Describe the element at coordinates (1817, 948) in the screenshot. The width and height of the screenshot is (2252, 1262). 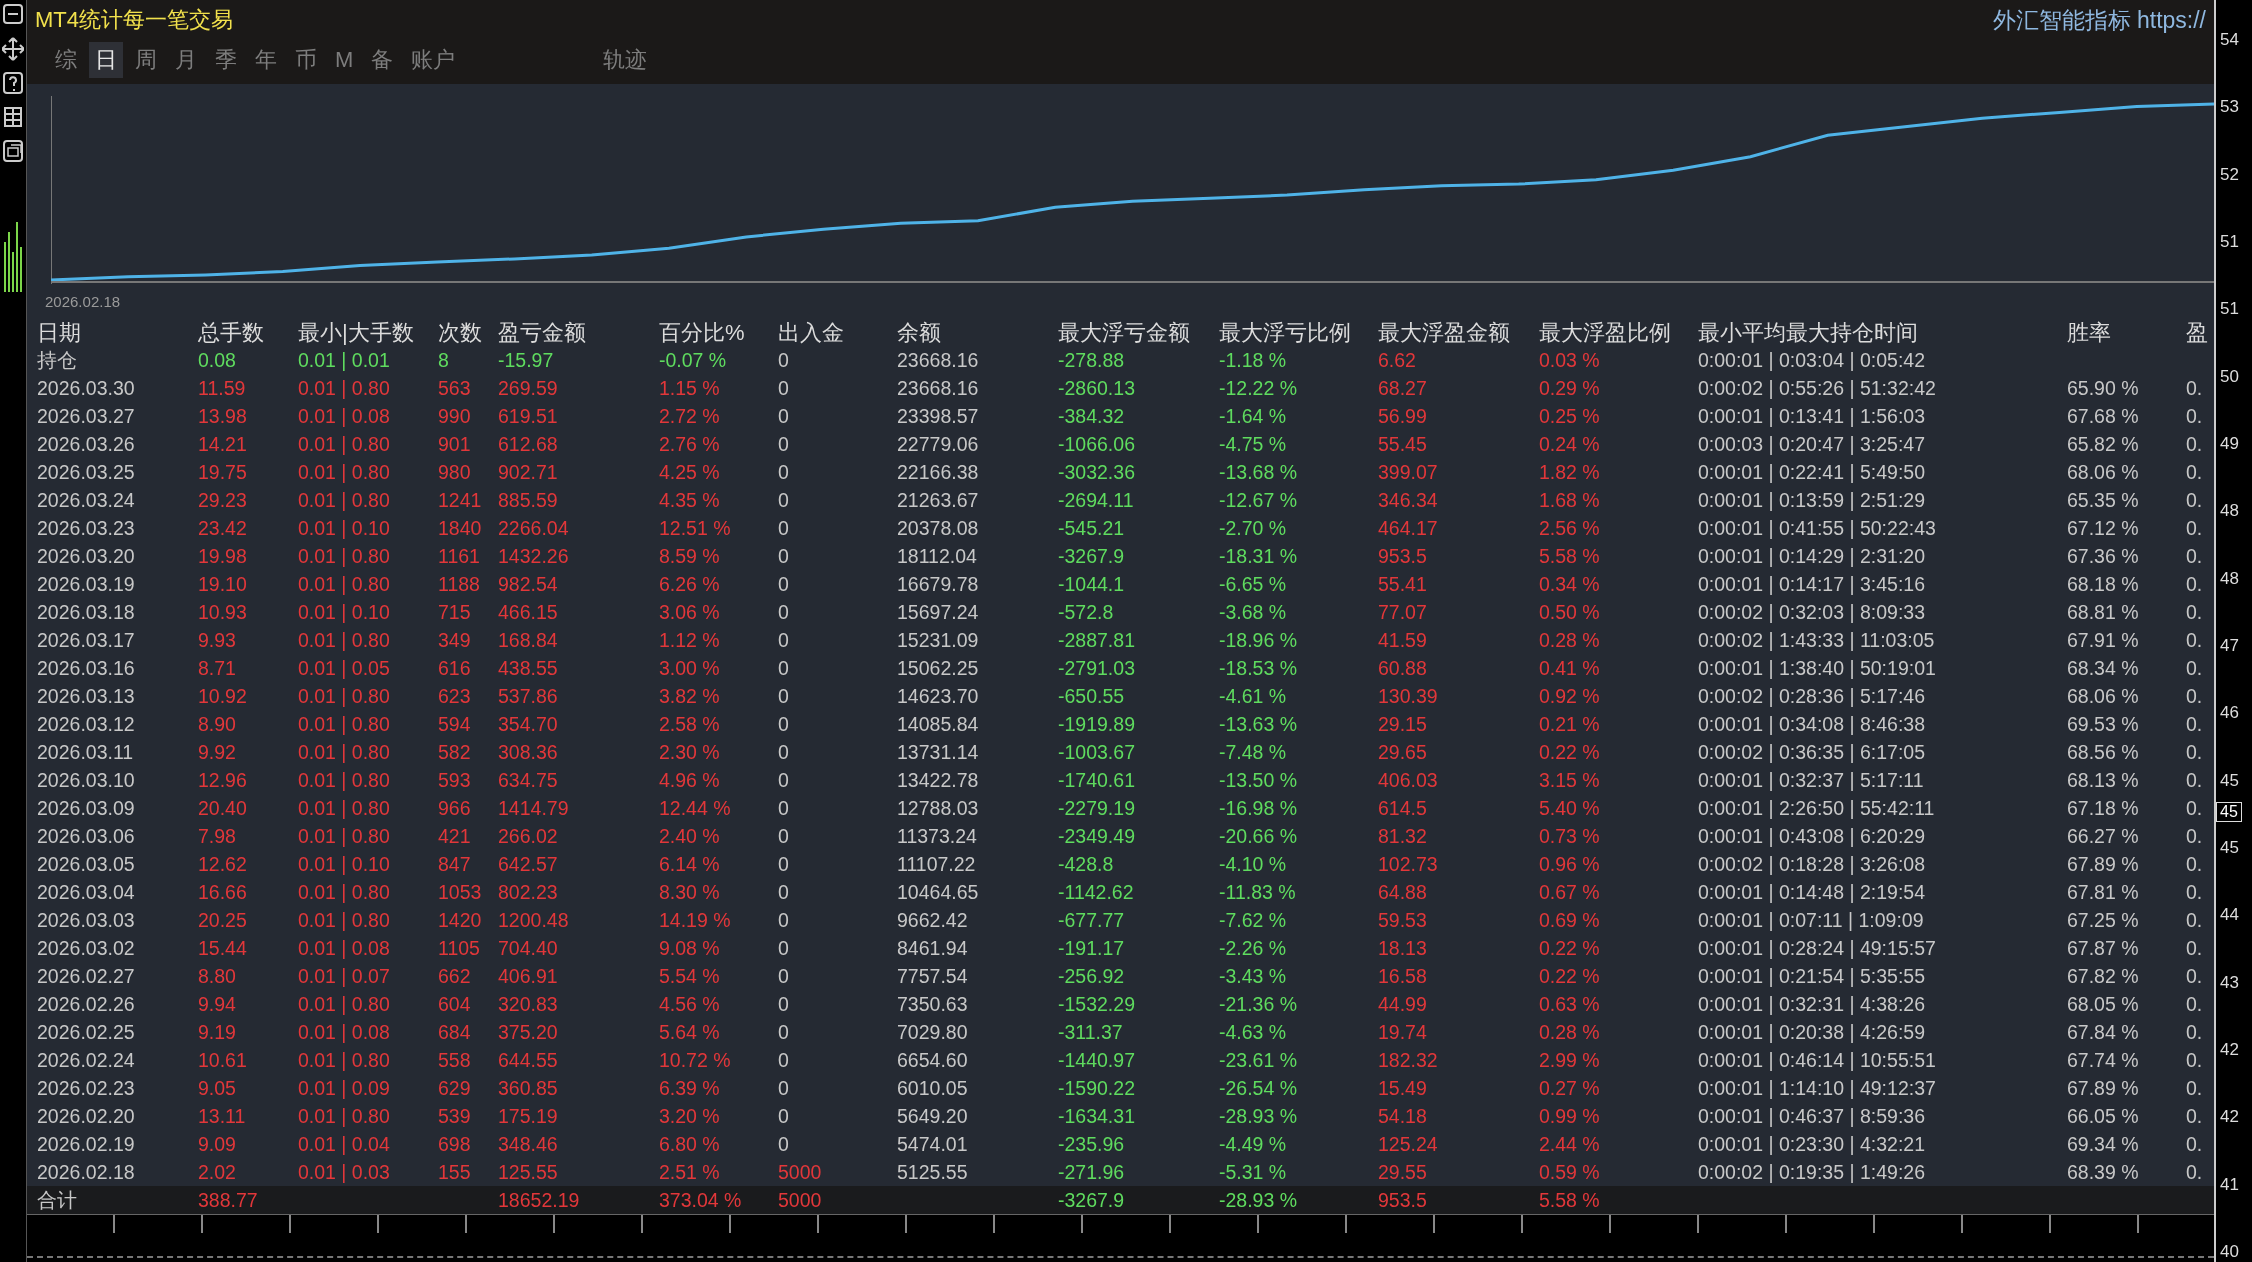
I see `hold-time-cell-text: 0:00:01 | 0:28:24 | 49:15:57` at that location.